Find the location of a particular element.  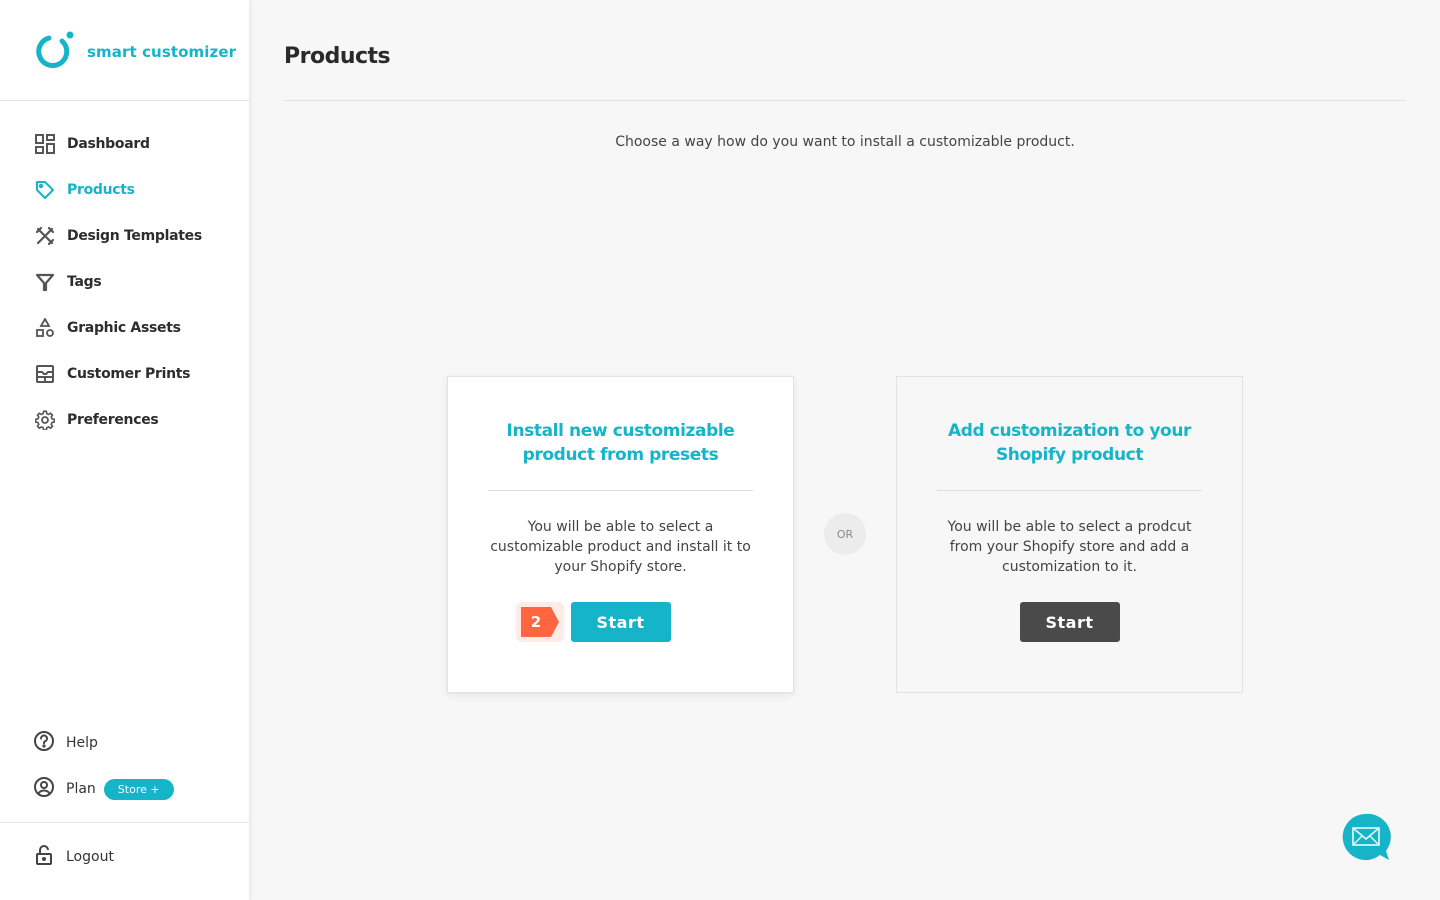

logout-button: Logout is located at coordinates (124, 857).